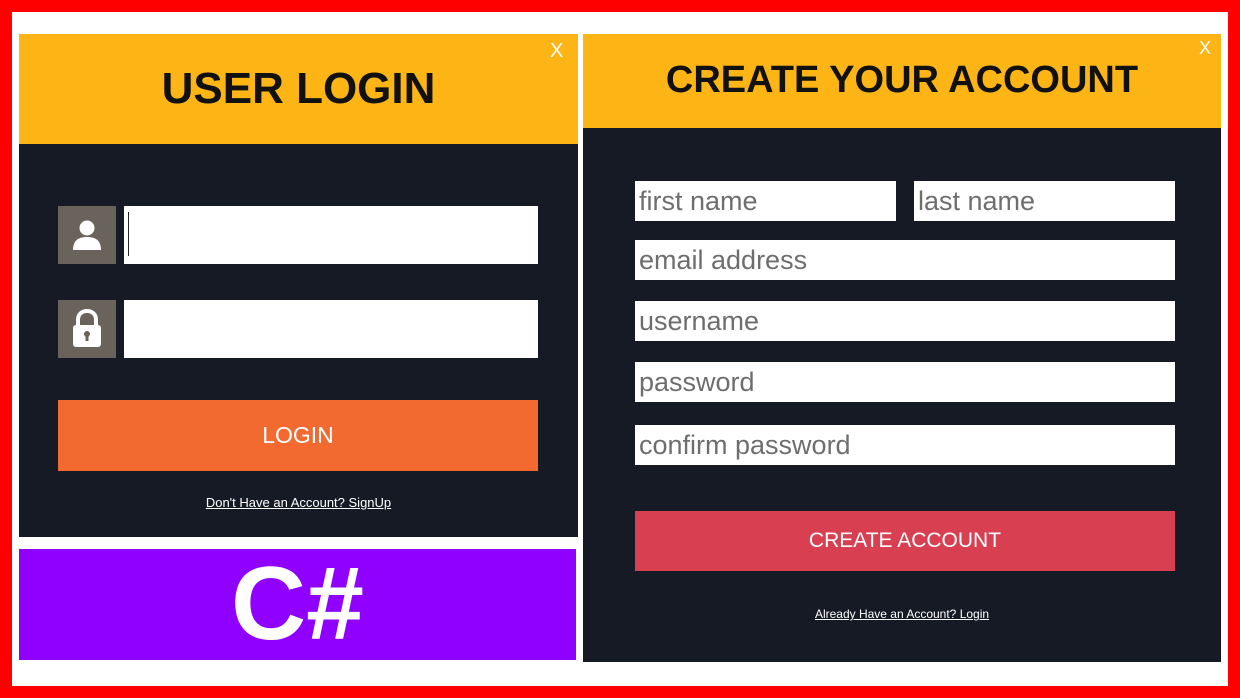 The height and width of the screenshot is (698, 1240). Describe the element at coordinates (905, 445) in the screenshot. I see `confirm-password-input` at that location.